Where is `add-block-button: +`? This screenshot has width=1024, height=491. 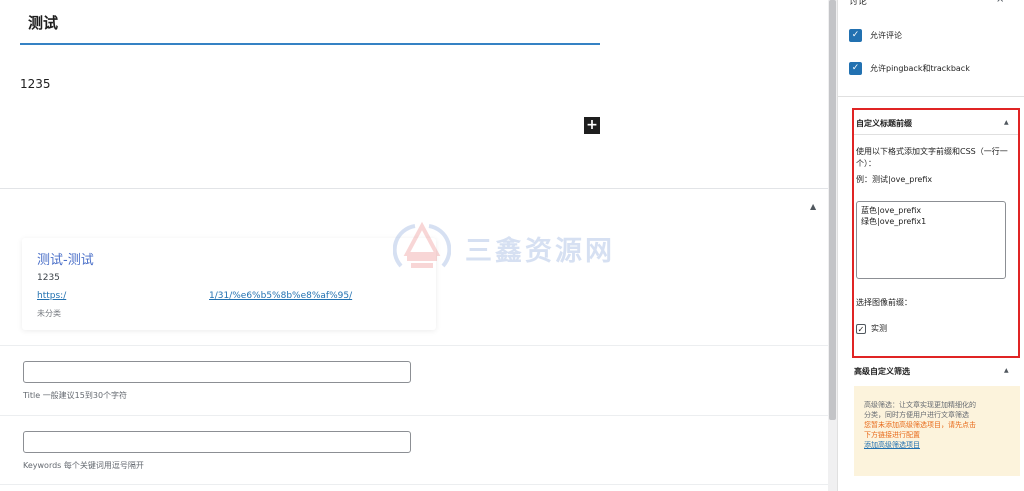 add-block-button: + is located at coordinates (592, 125).